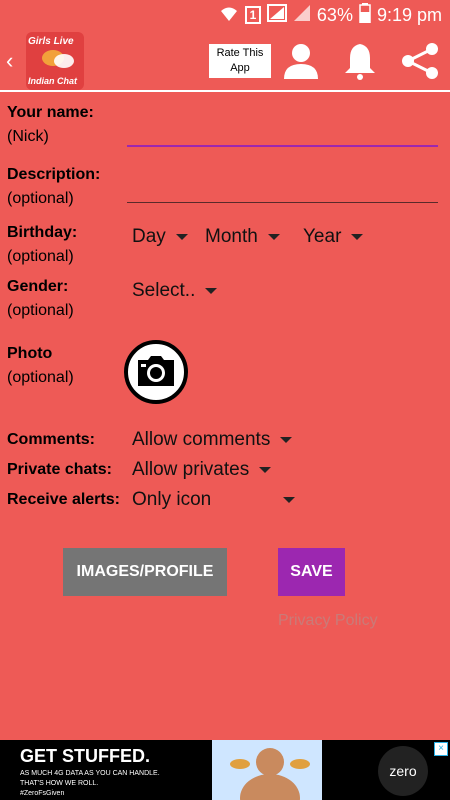 Image resolution: width=450 pixels, height=800 pixels. Describe the element at coordinates (267, 770) in the screenshot. I see `ad-image` at that location.